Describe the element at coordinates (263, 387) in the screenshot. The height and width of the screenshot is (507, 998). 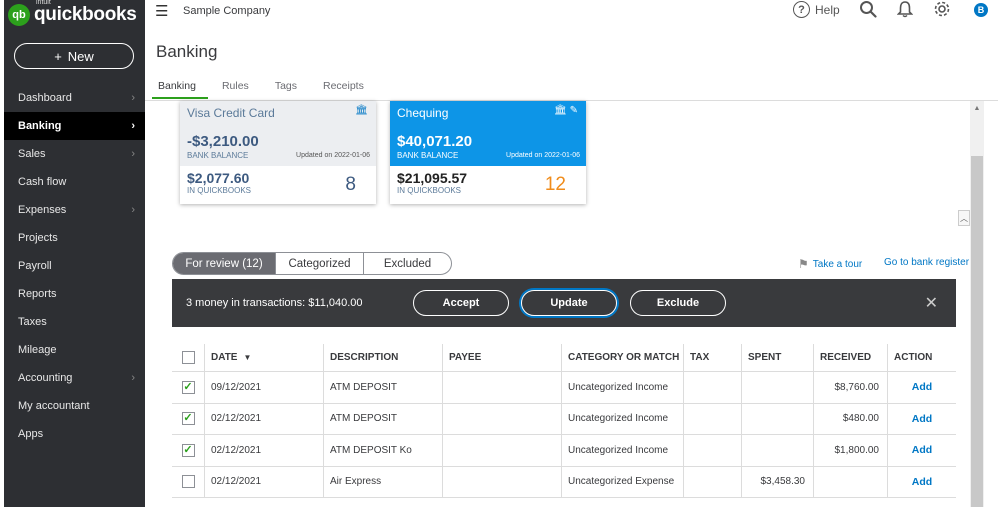
I see `cell-date: 09/12/2021` at that location.